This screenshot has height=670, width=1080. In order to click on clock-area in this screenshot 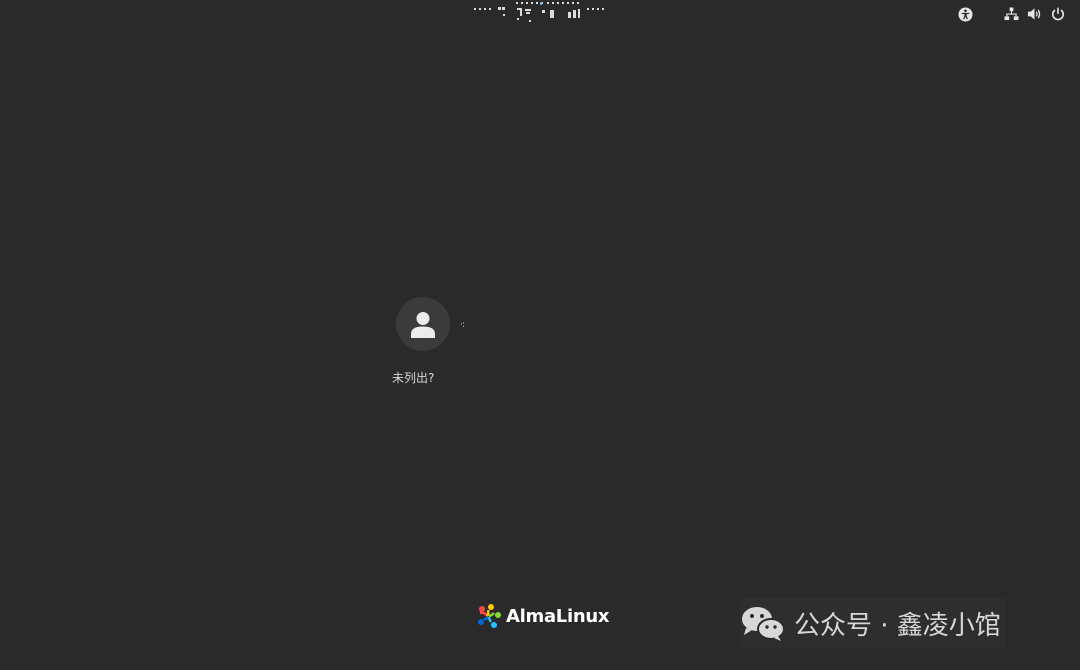, I will do `click(542, 13)`.